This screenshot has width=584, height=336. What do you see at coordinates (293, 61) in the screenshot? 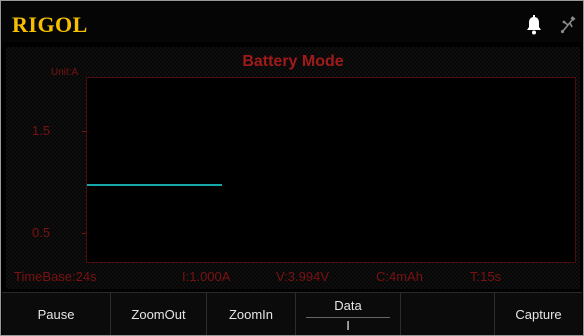
I see `mode-title: Battery Mode` at bounding box center [293, 61].